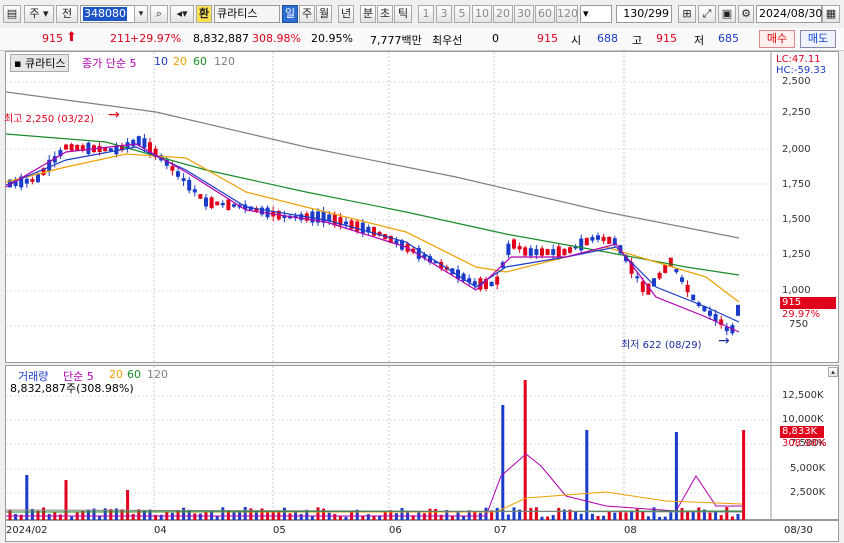 This screenshot has height=543, width=844. Describe the element at coordinates (52, 38) in the screenshot. I see `price-value: 915` at that location.